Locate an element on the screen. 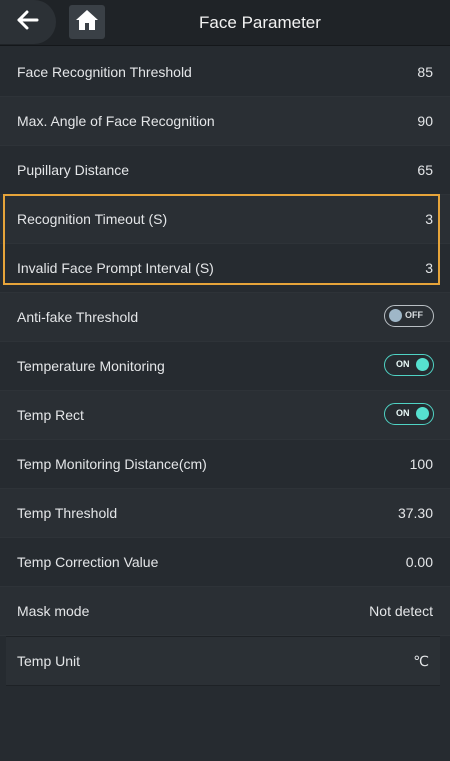 The image size is (450, 761). row-label: Recognition Timeout (S) is located at coordinates (92, 219).